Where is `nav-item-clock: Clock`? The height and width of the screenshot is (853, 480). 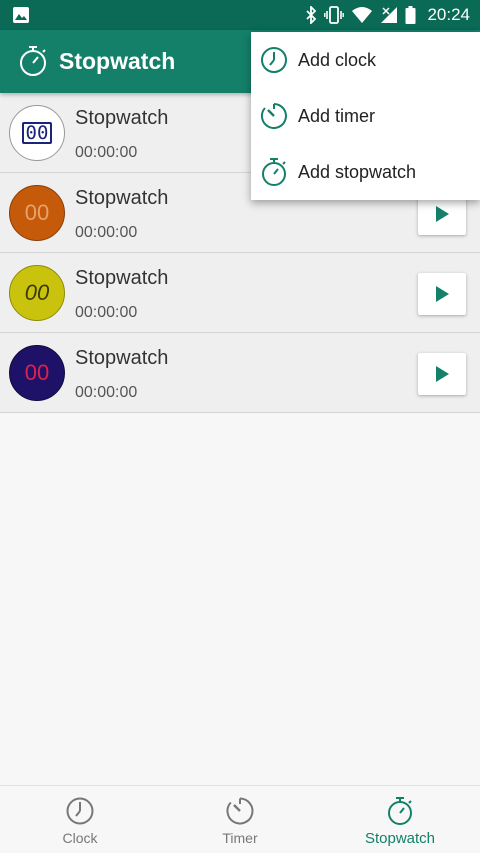
nav-item-clock: Clock is located at coordinates (80, 819).